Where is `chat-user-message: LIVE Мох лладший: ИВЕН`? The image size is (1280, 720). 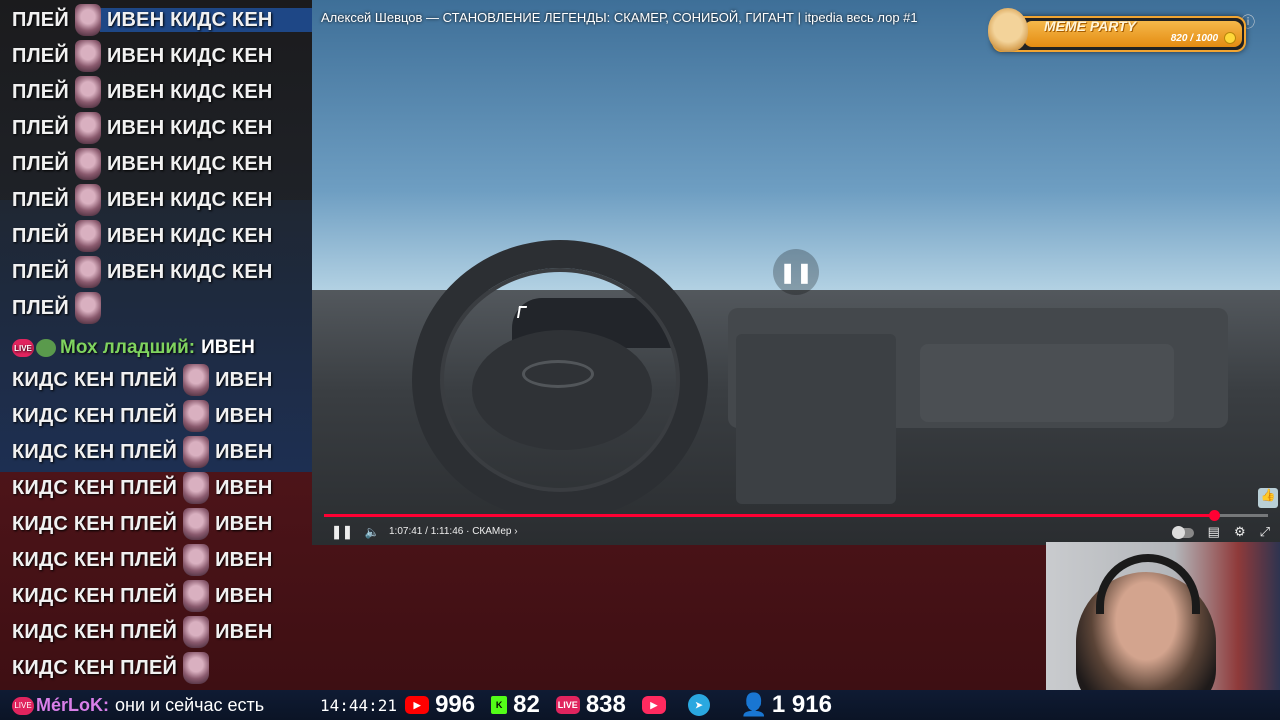
chat-user-message: LIVE Мох лладший: ИВЕН is located at coordinates (133, 348).